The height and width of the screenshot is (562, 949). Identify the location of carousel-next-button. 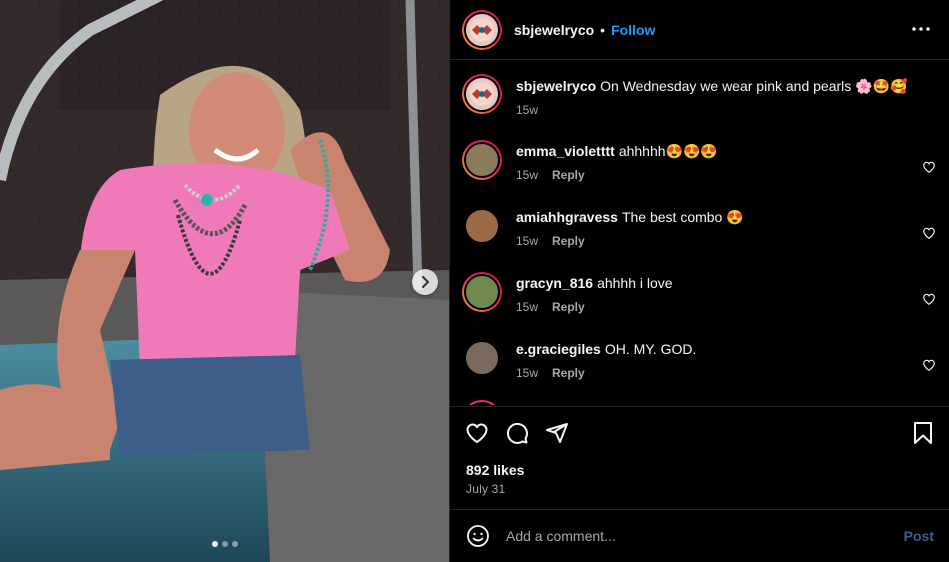
(425, 282).